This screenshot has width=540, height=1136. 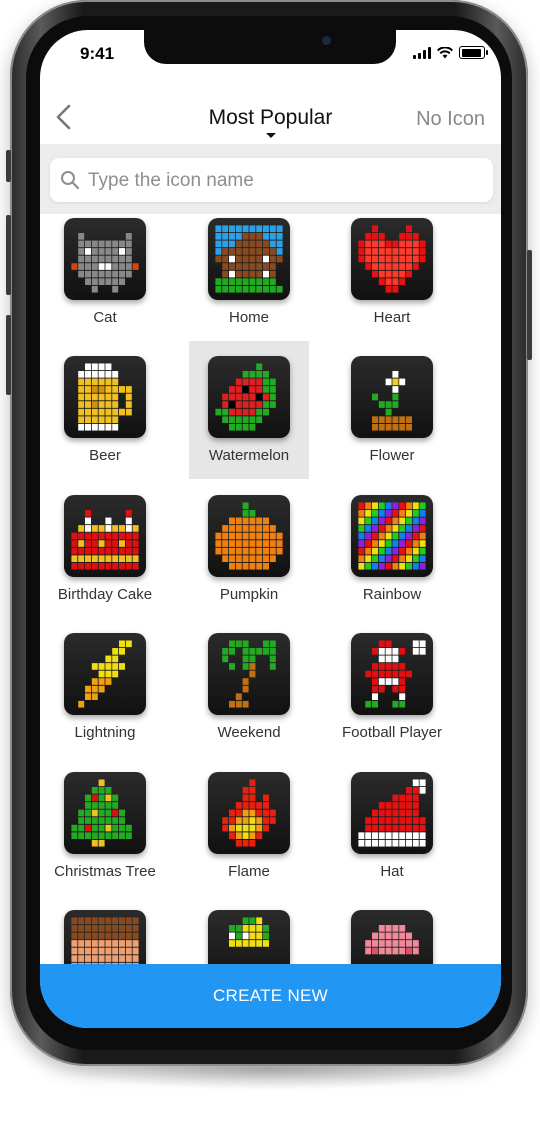 What do you see at coordinates (270, 118) in the screenshot?
I see `nav-bar: Most Popular No Icon` at bounding box center [270, 118].